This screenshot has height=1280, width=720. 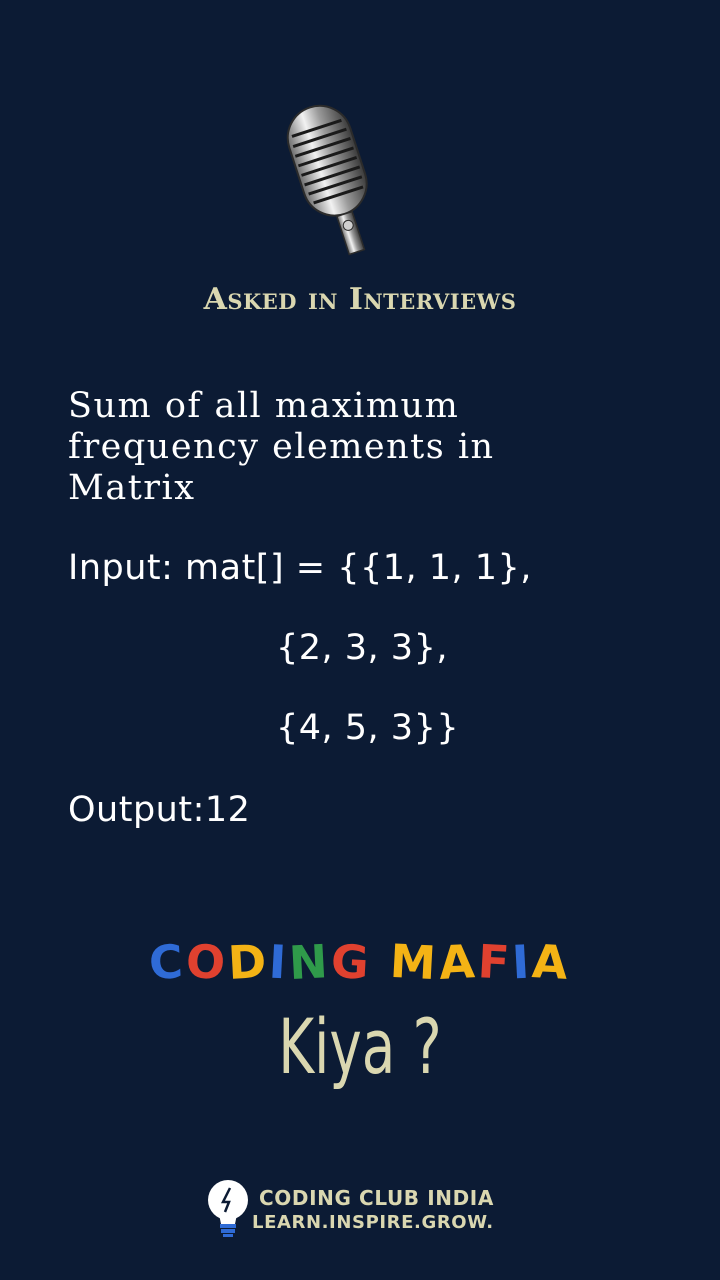 I want to click on microphone-icon, so click(x=327, y=180).